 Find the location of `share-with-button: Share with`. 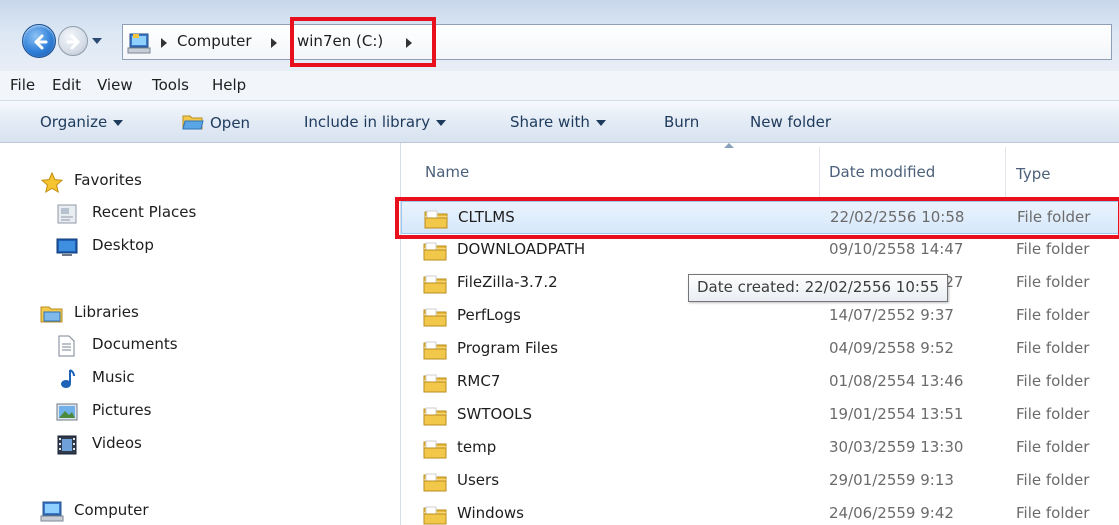

share-with-button: Share with is located at coordinates (558, 122).